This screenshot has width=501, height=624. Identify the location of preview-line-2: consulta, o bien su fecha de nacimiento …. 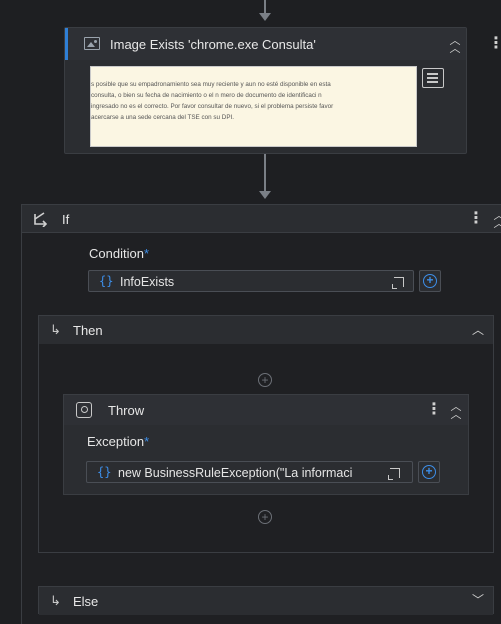
(206, 95).